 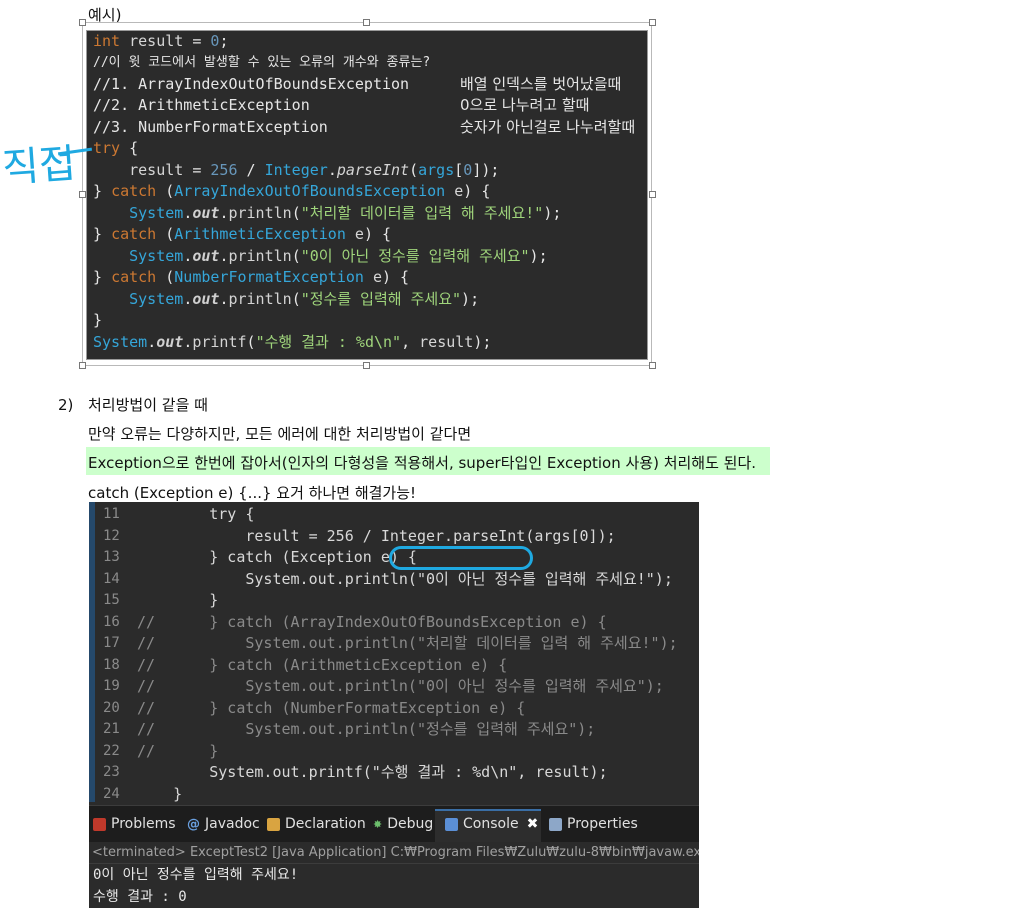 I want to click on editor-line: 22 // }, so click(x=394, y=752).